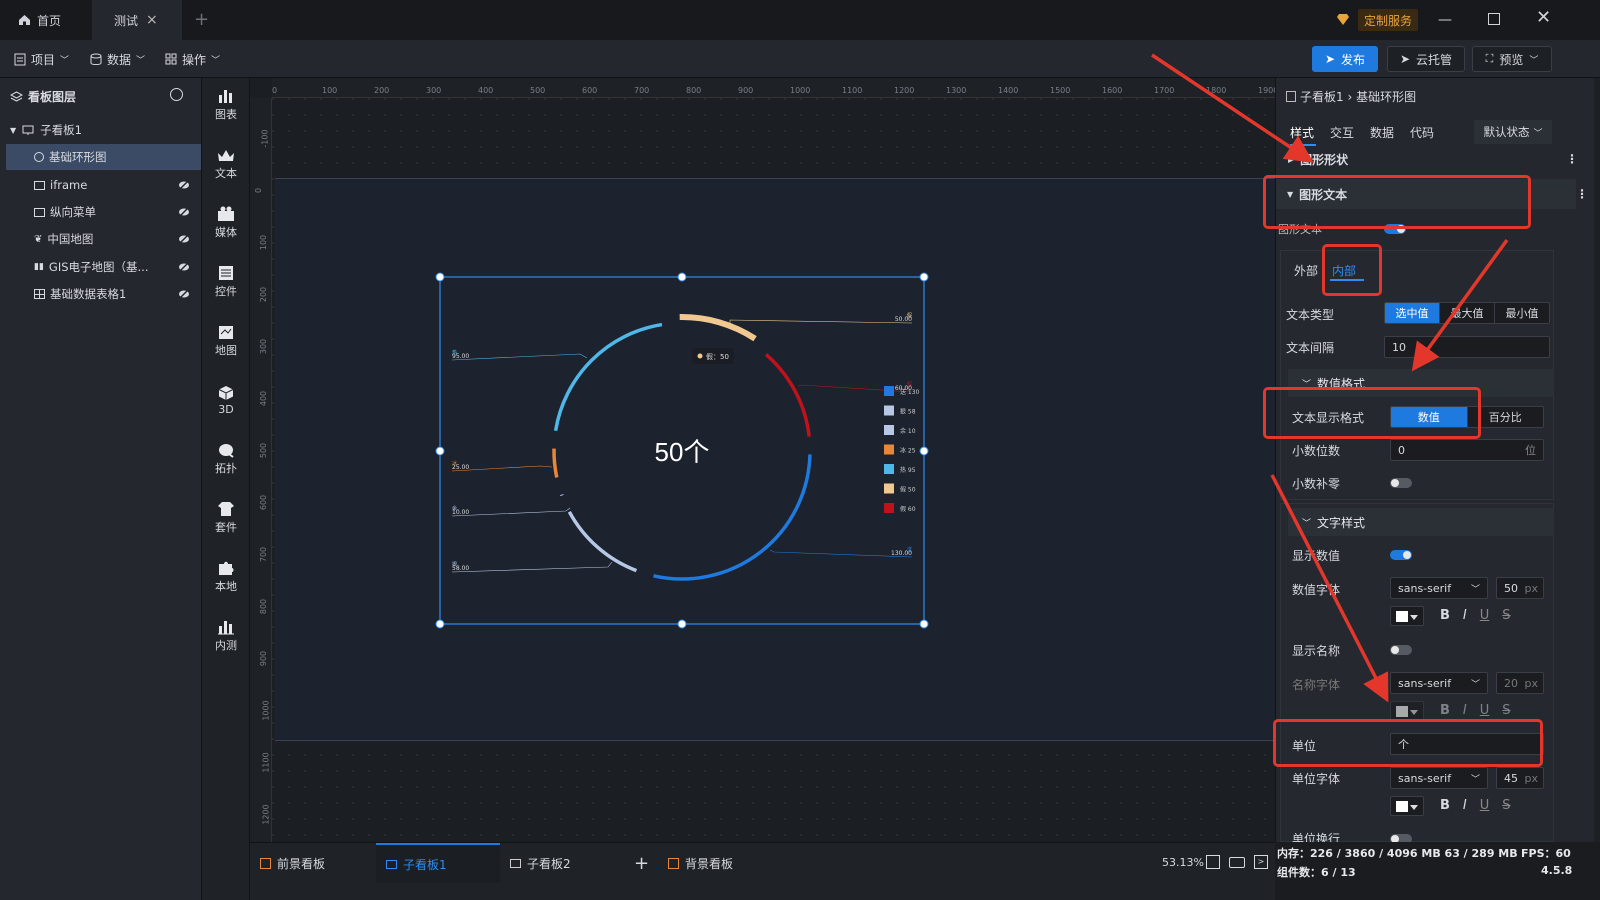 The width and height of the screenshot is (1600, 900). I want to click on menu-data: 数据 ﹀, so click(117, 59).